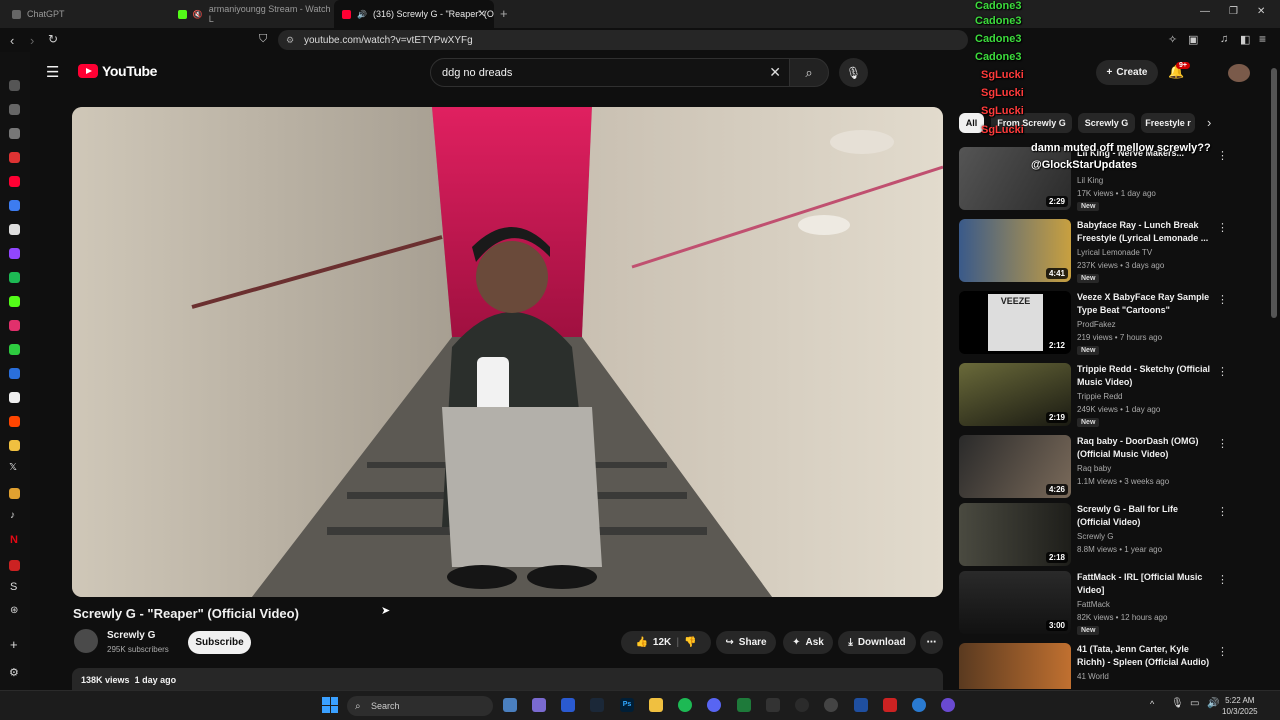  I want to click on reload-icon: ↻, so click(53, 39).